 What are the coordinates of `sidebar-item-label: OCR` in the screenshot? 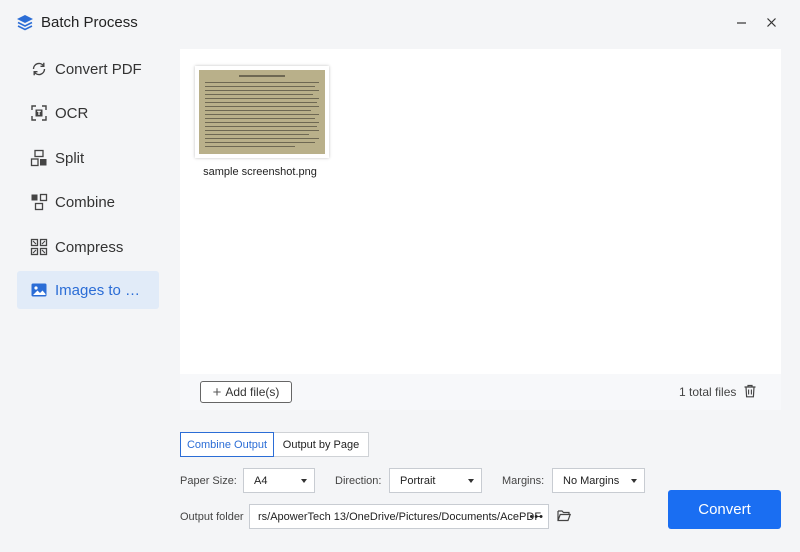 It's located at (72, 113).